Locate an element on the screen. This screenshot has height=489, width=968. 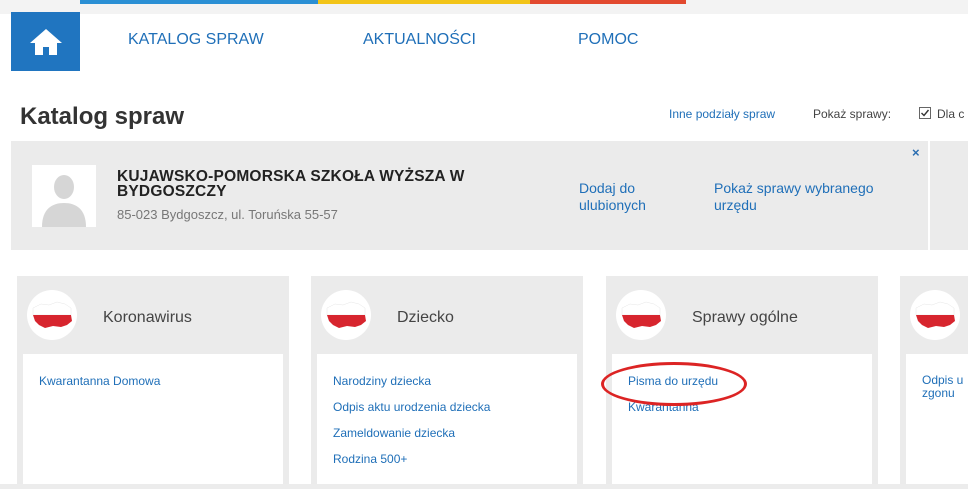
strip-blue is located at coordinates (199, 2).